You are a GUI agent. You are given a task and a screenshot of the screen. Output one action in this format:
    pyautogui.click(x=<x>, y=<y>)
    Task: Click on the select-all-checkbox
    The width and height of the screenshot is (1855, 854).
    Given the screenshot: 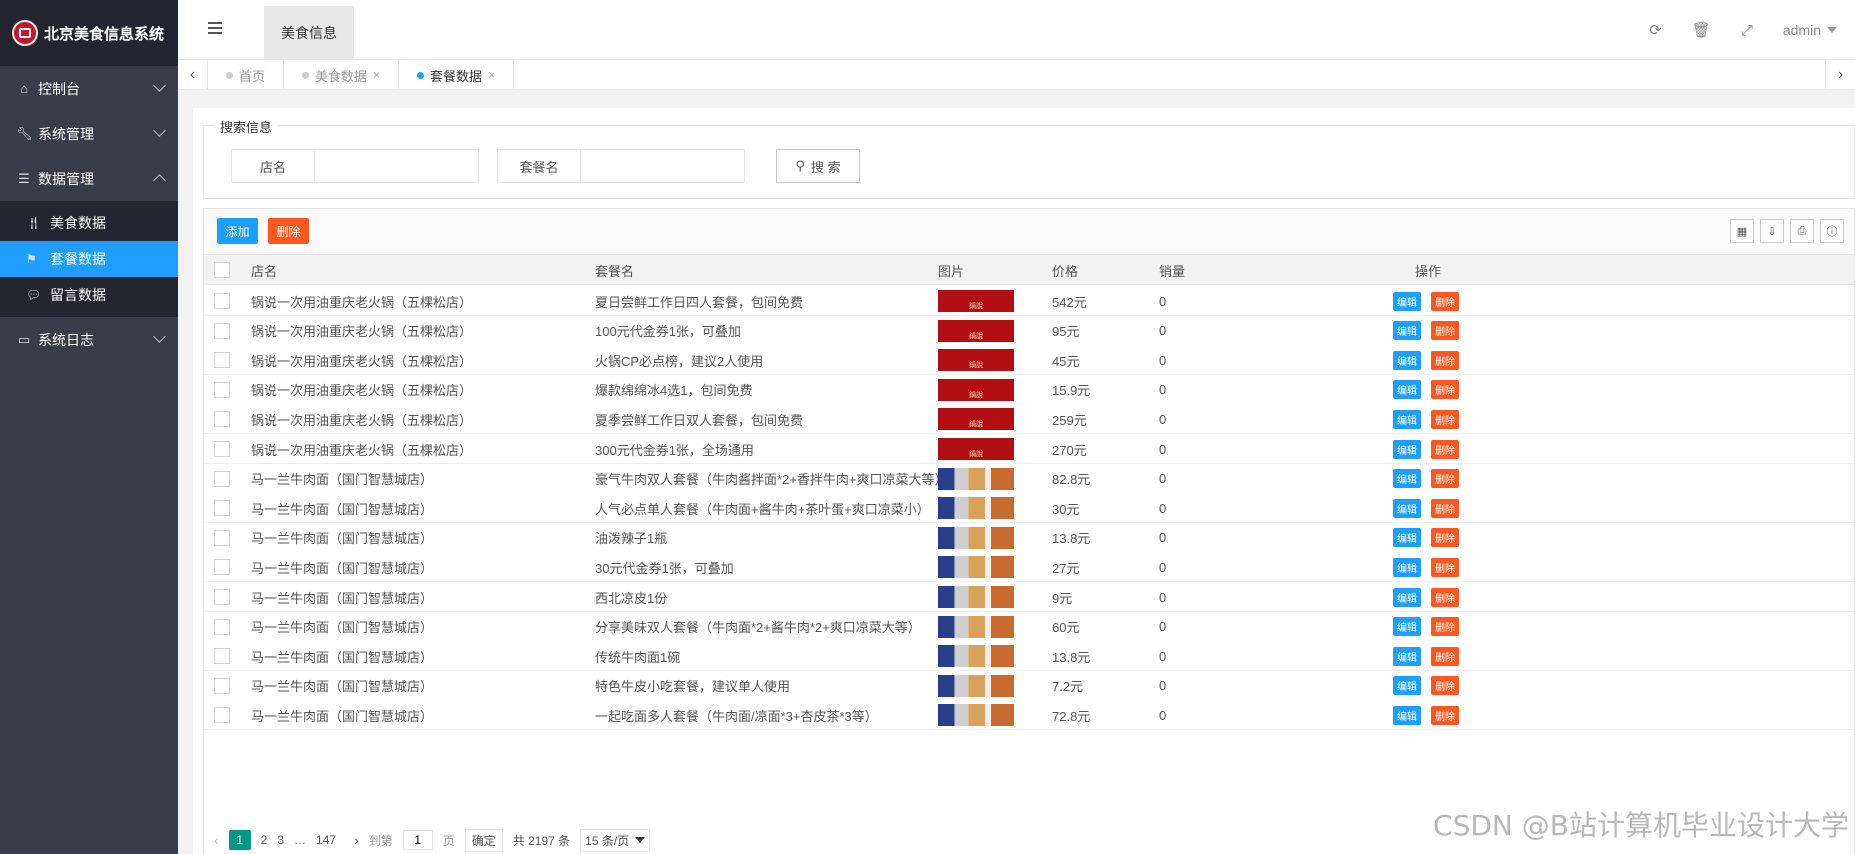 What is the action you would take?
    pyautogui.click(x=222, y=270)
    